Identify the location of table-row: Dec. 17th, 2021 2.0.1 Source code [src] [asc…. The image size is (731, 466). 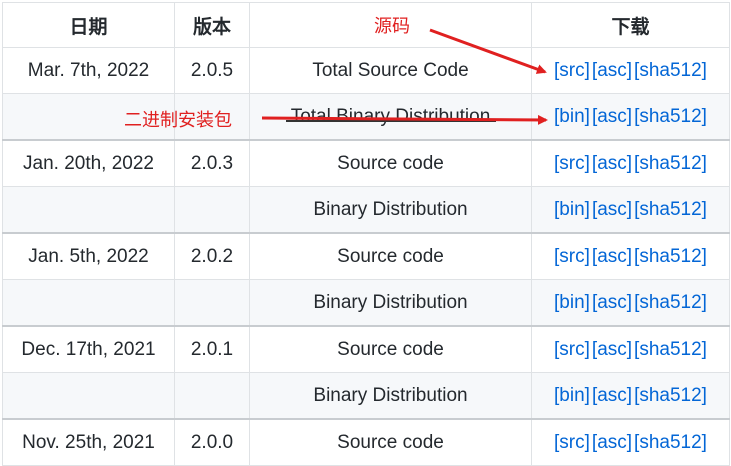
(366, 349).